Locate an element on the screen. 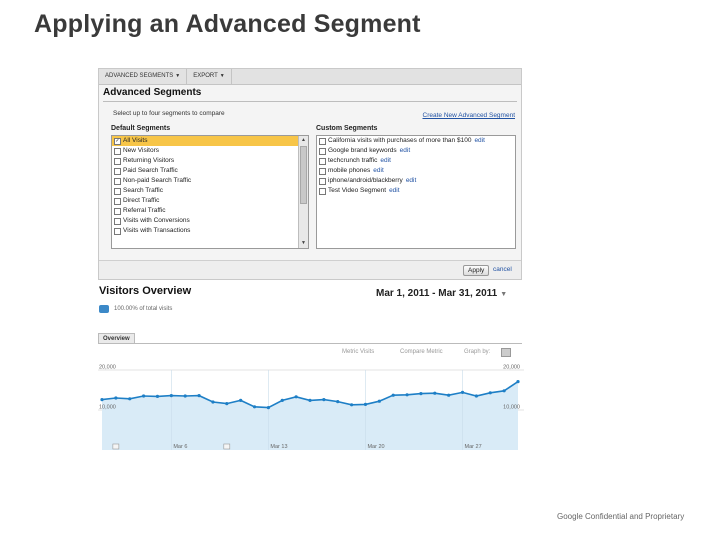 The height and width of the screenshot is (546, 728). y-axis-label: 10,000 is located at coordinates (107, 408).